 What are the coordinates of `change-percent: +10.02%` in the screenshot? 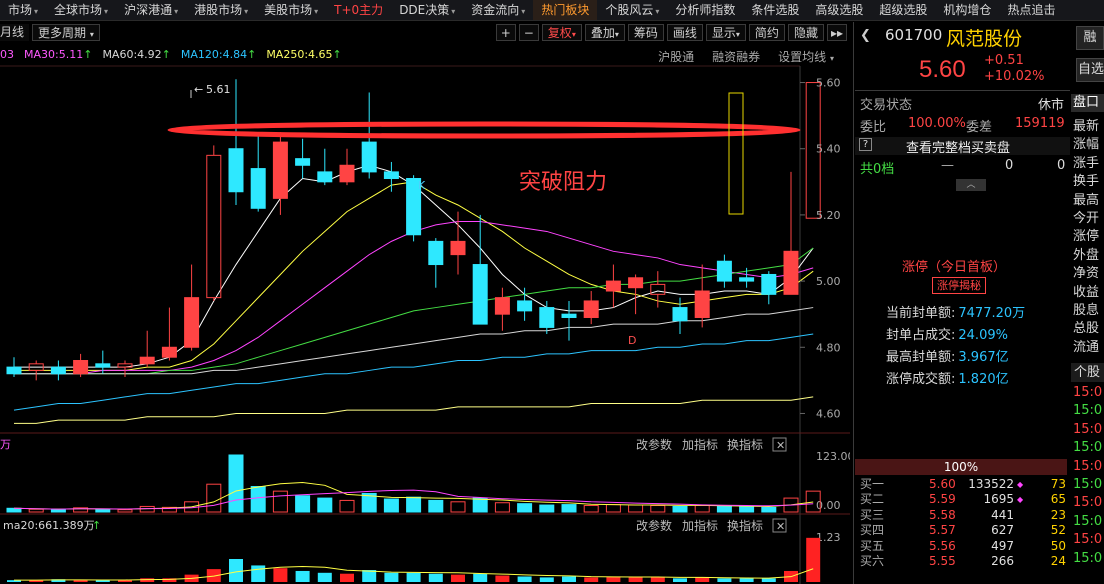 It's located at (1014, 76).